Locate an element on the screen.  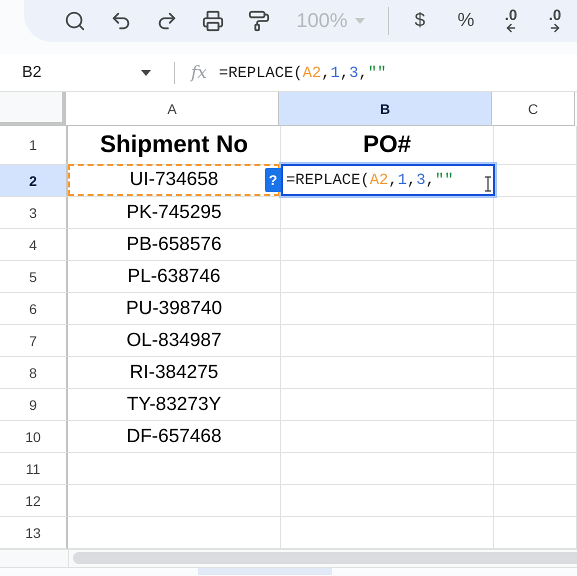
row-header: 1 is located at coordinates (34, 145).